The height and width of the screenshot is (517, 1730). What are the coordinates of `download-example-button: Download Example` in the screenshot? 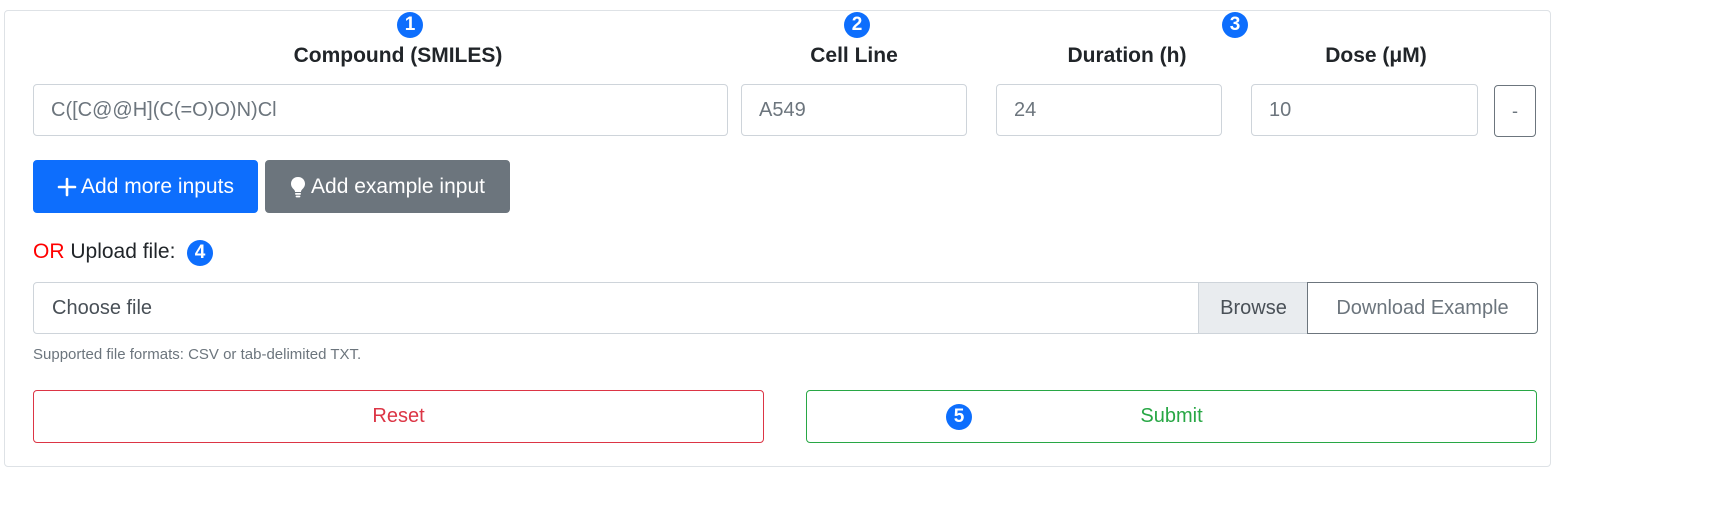 It's located at (1422, 308).